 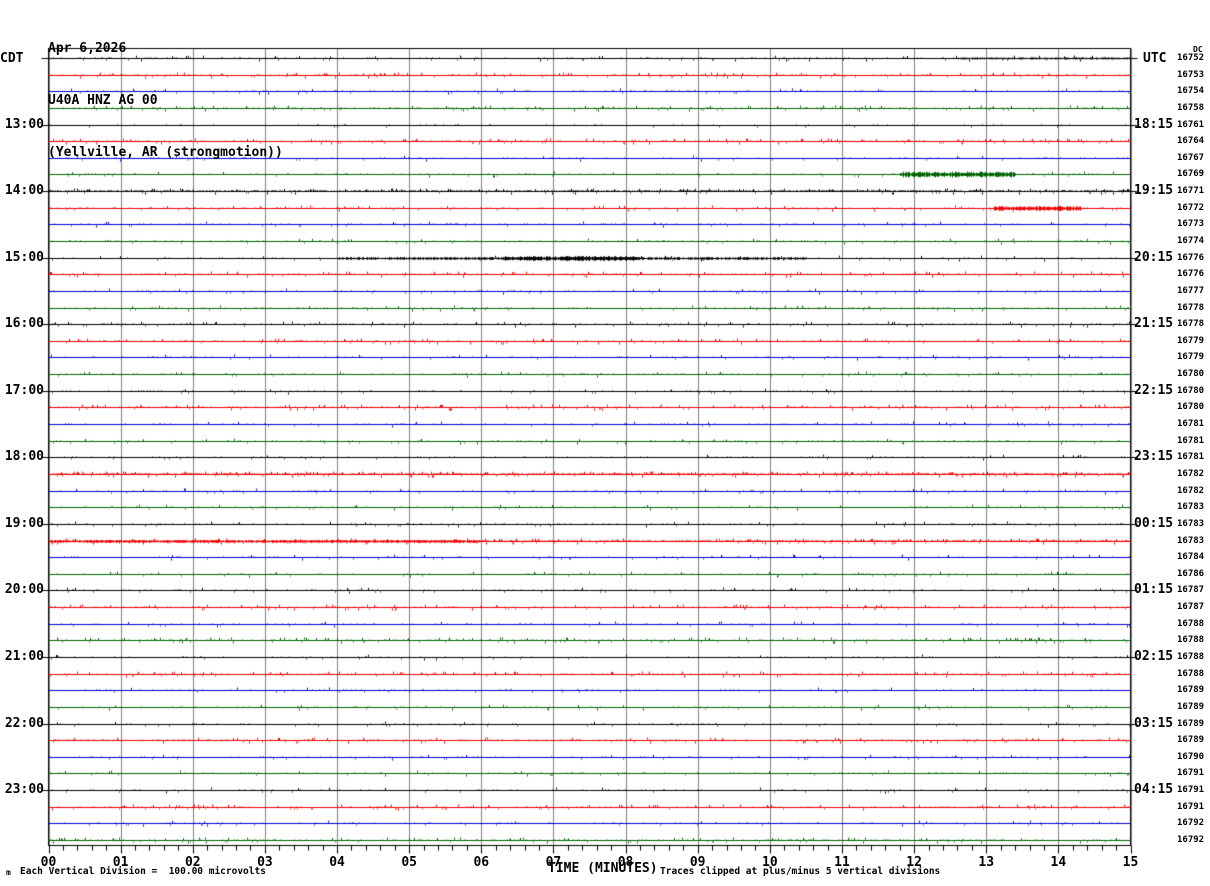 I want to click on x-axis-tick-label: 05, so click(x=409, y=862).